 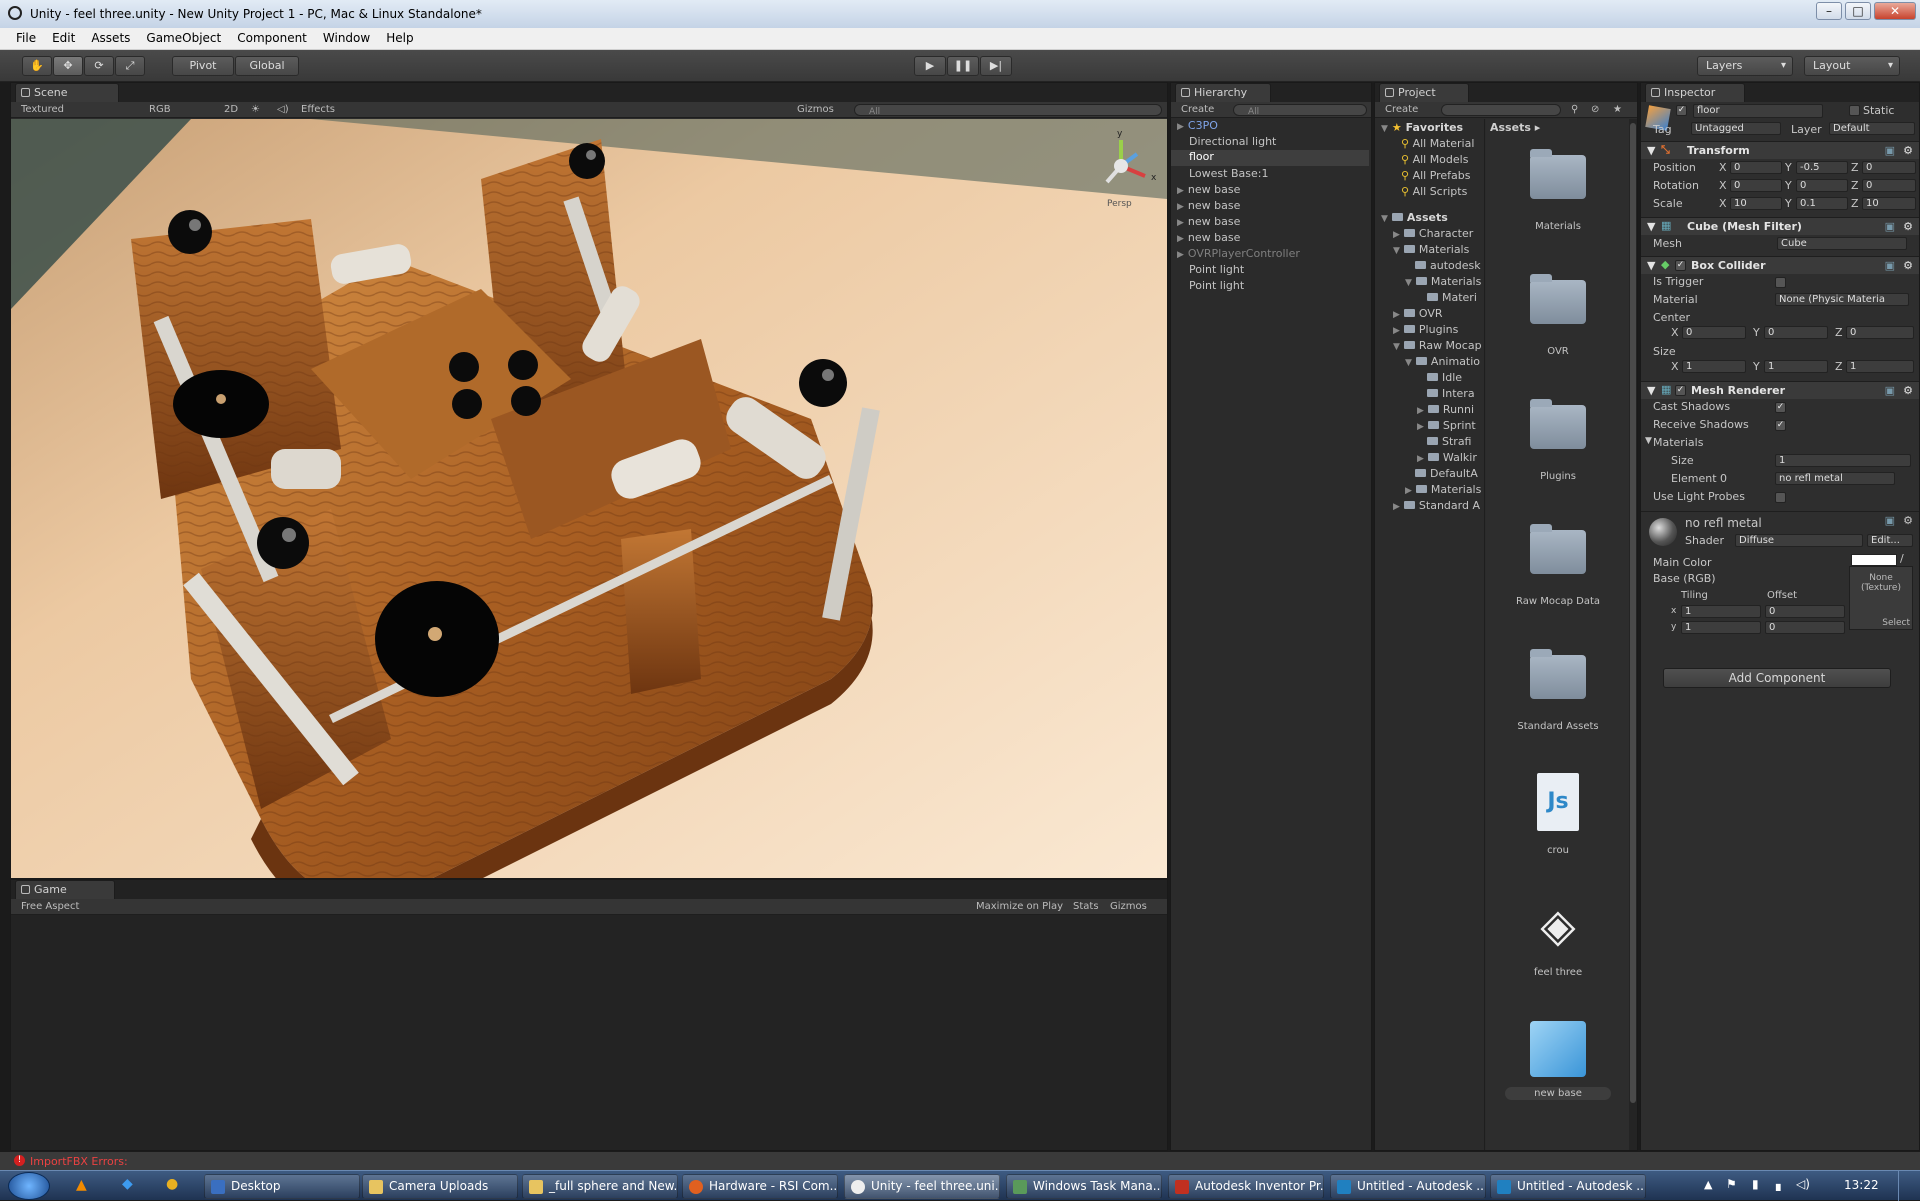 What do you see at coordinates (1695, 92) in the screenshot?
I see `tab-inspector: Inspector` at bounding box center [1695, 92].